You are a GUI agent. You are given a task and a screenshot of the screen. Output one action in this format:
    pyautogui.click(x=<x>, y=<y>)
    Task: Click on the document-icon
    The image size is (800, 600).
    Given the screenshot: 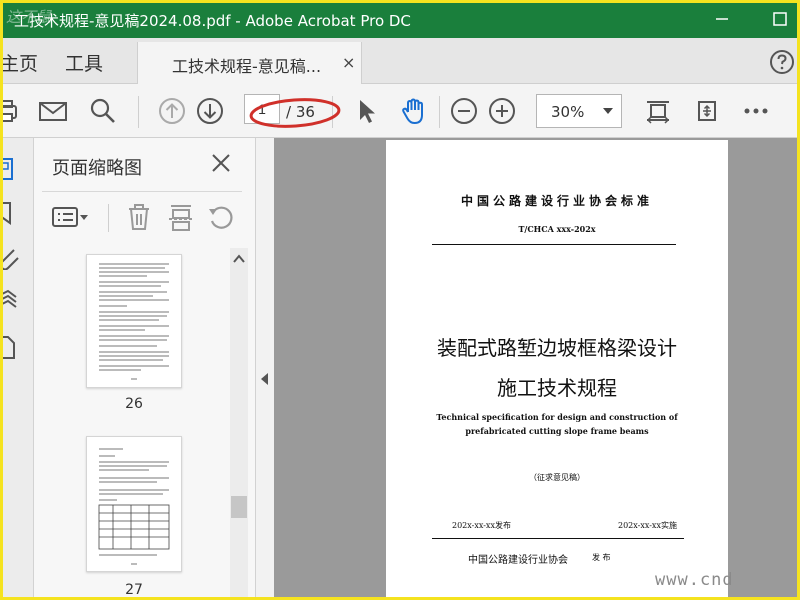 What is the action you would take?
    pyautogui.click(x=11, y=347)
    